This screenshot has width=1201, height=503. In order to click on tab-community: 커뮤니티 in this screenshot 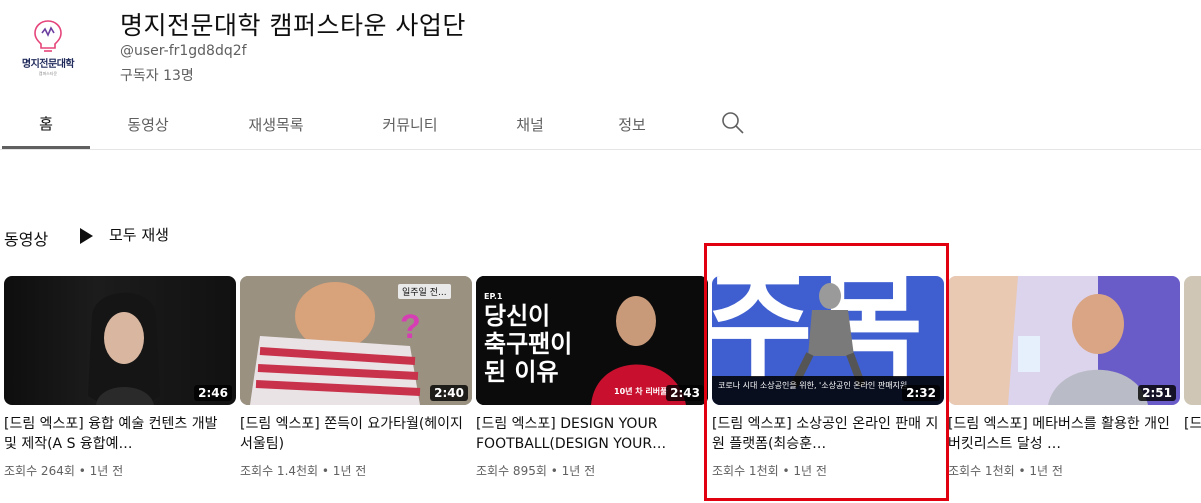, I will do `click(410, 124)`.